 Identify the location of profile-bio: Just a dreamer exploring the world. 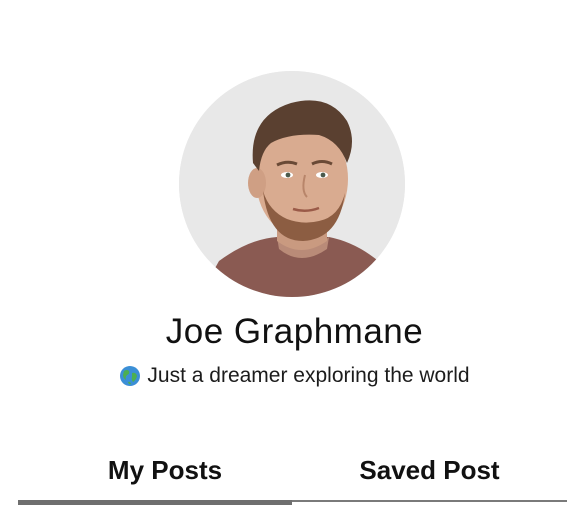
(292, 376).